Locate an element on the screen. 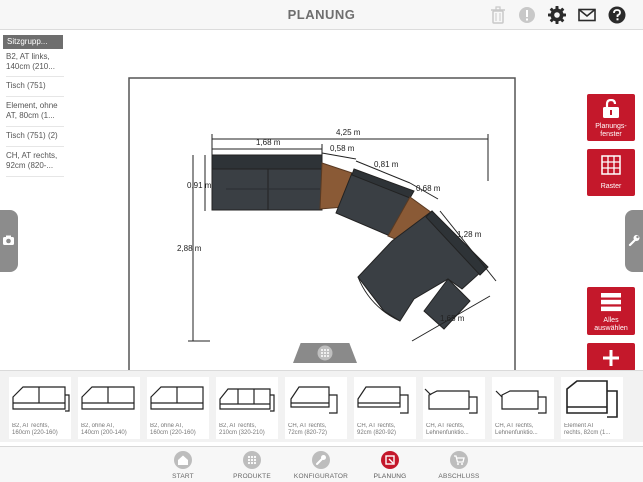 This screenshot has width=643, height=482. planning-window-button: Planungs- fenster is located at coordinates (611, 117).